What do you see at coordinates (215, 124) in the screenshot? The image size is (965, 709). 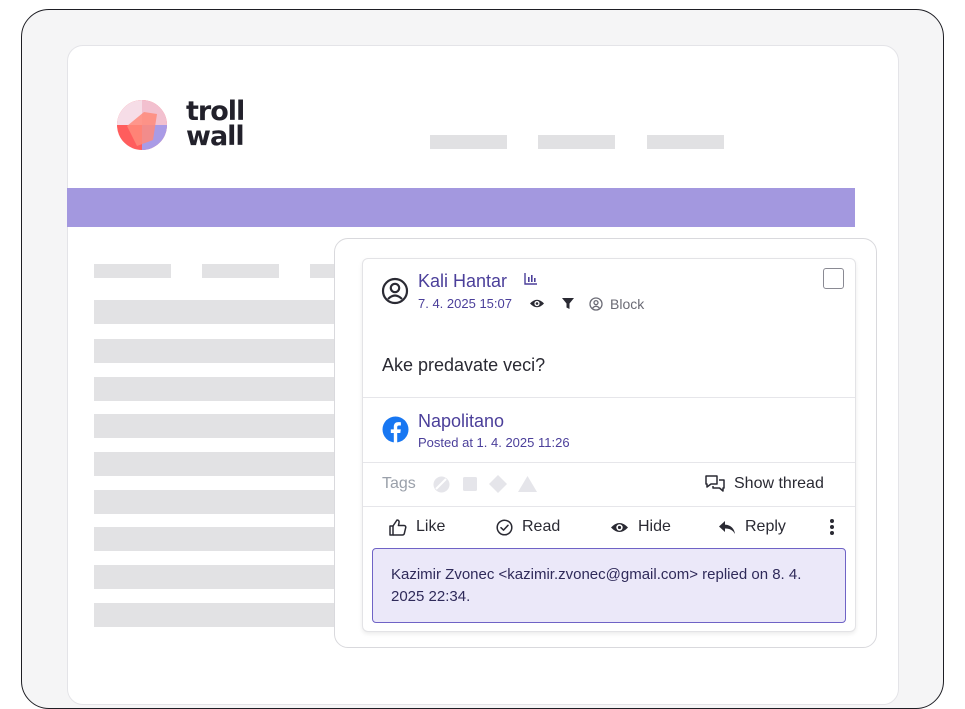 I see `trollwall-logo-text: troll wall` at bounding box center [215, 124].